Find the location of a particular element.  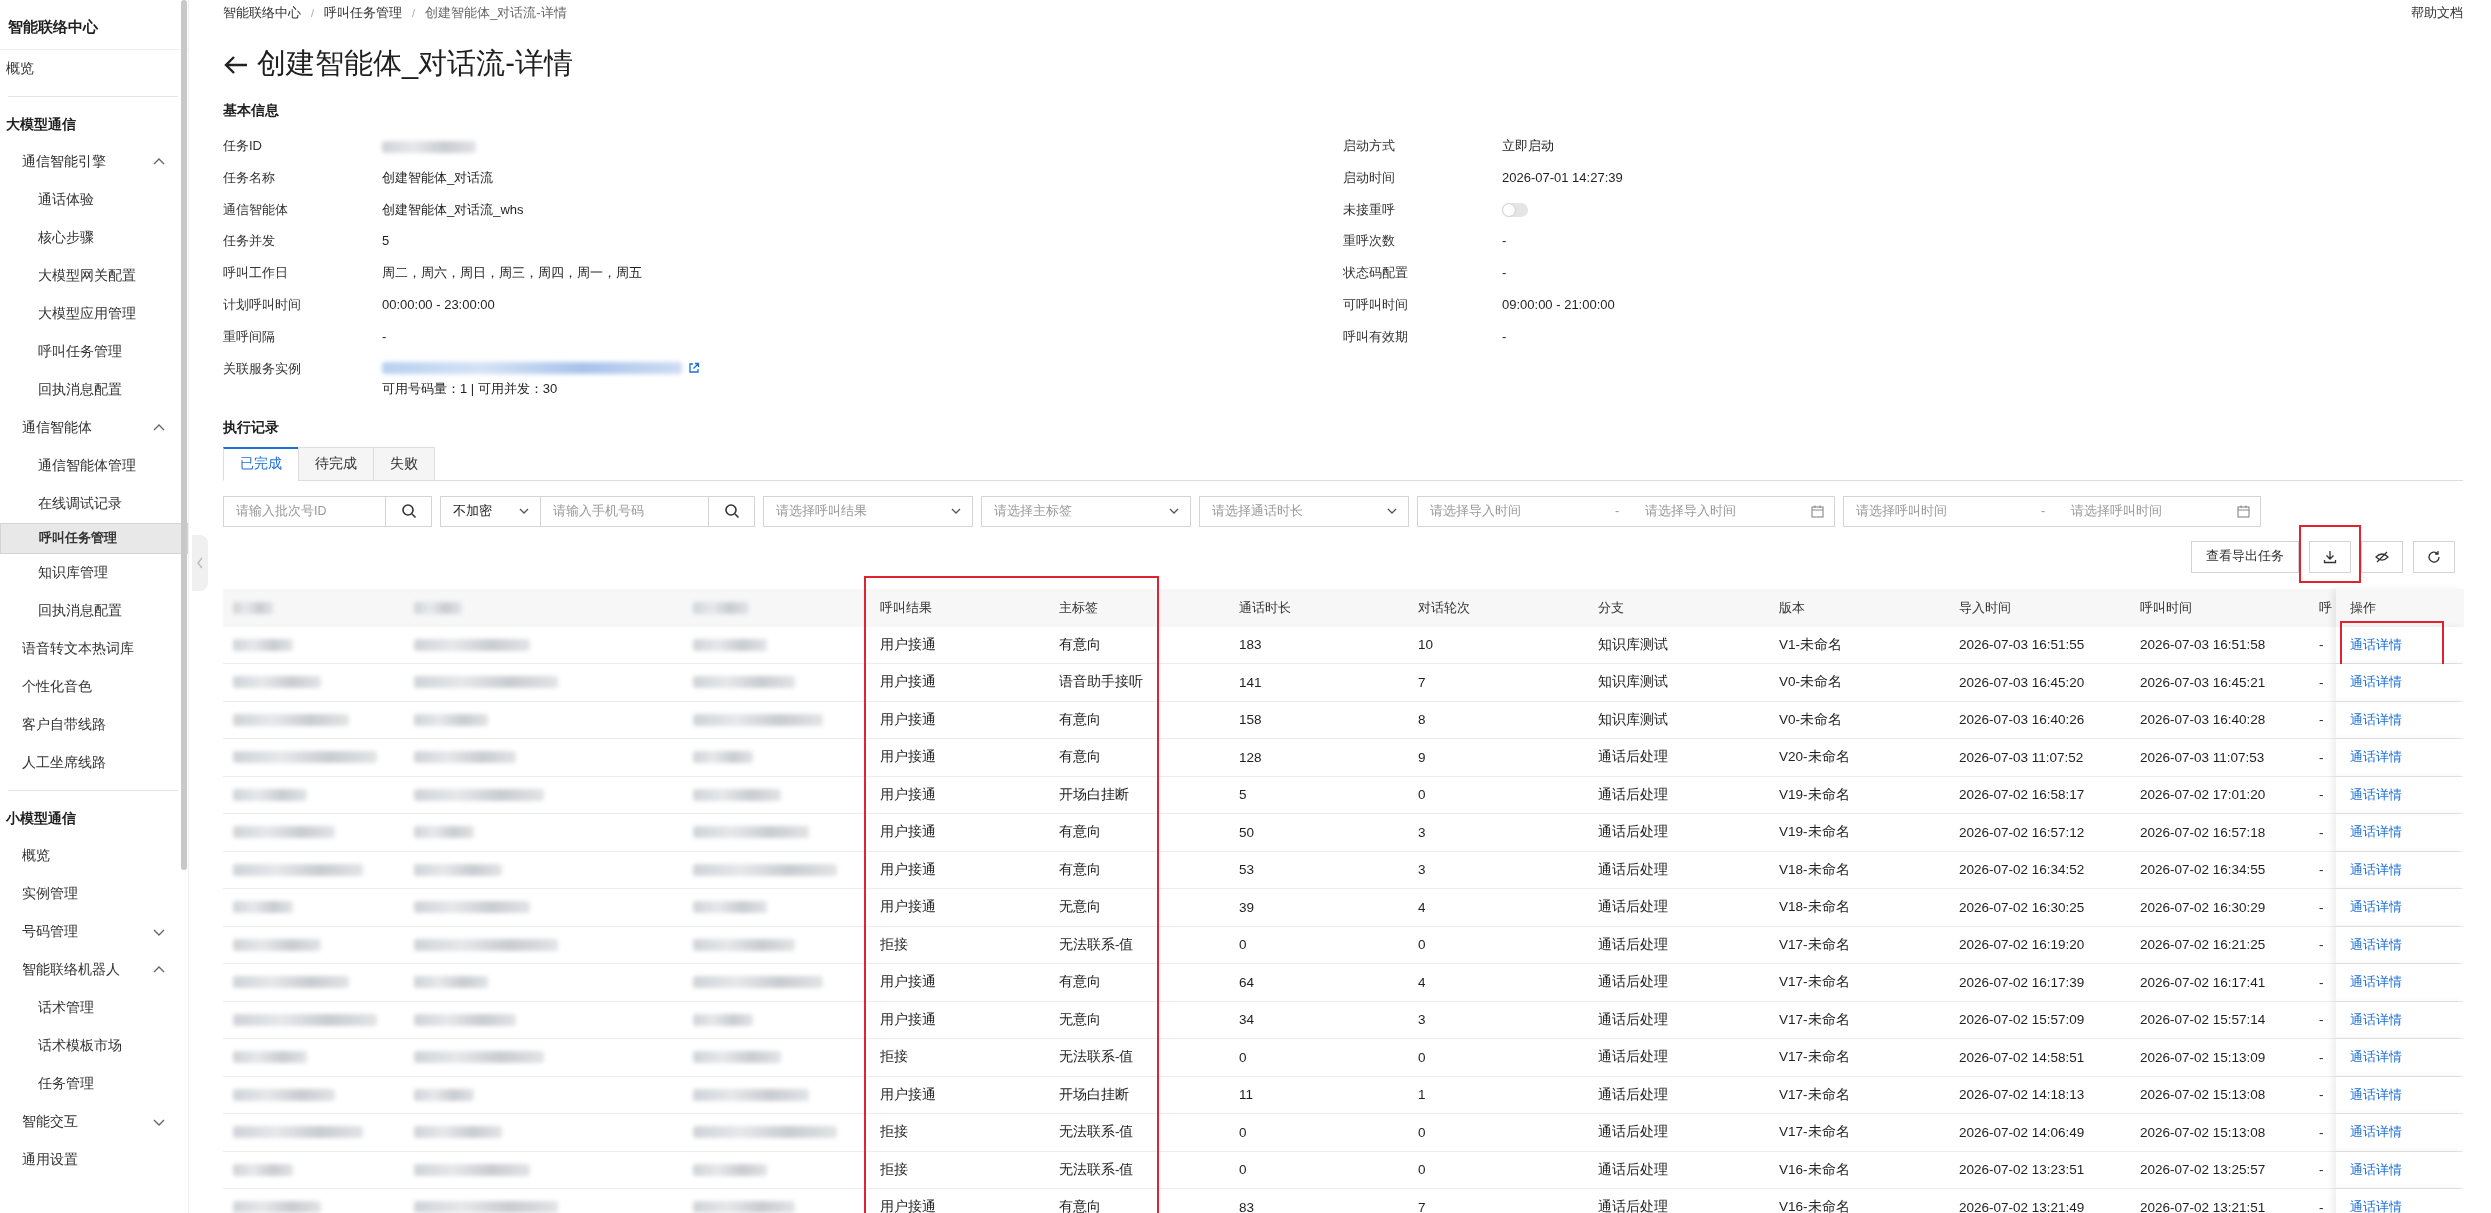

sidebar-item: 通信智能体 is located at coordinates (94, 428).